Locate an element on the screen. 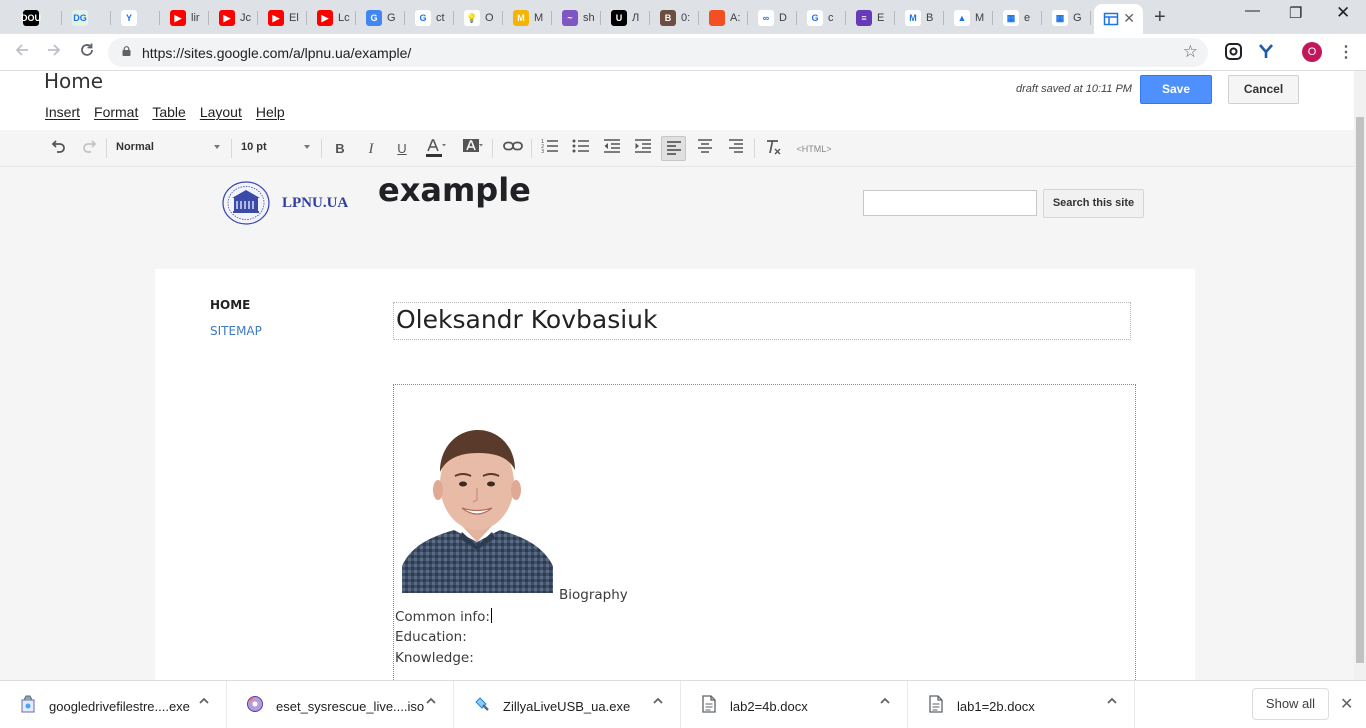  show-all-downloads-button: Show all is located at coordinates (1290, 704).